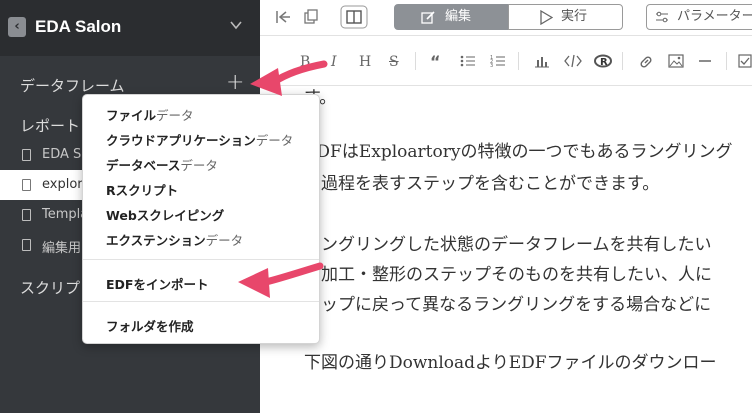 Image resolution: width=752 pixels, height=413 pixels. I want to click on menu-item-label: EDFをインポート, so click(157, 284).